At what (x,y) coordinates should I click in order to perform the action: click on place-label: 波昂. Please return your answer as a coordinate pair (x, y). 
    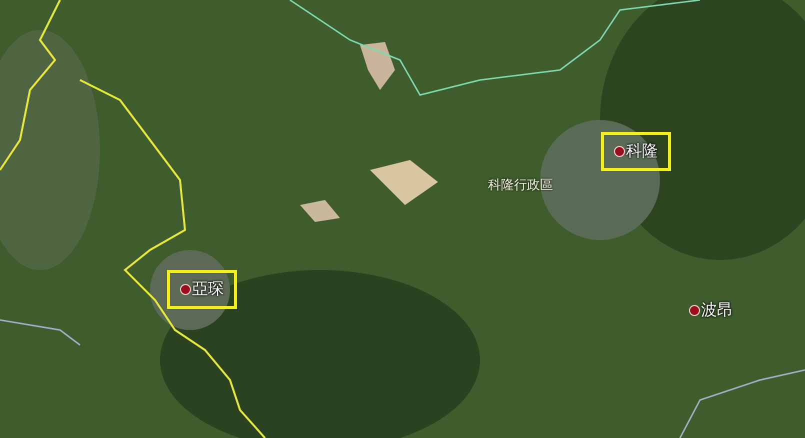
    Looking at the image, I should click on (717, 310).